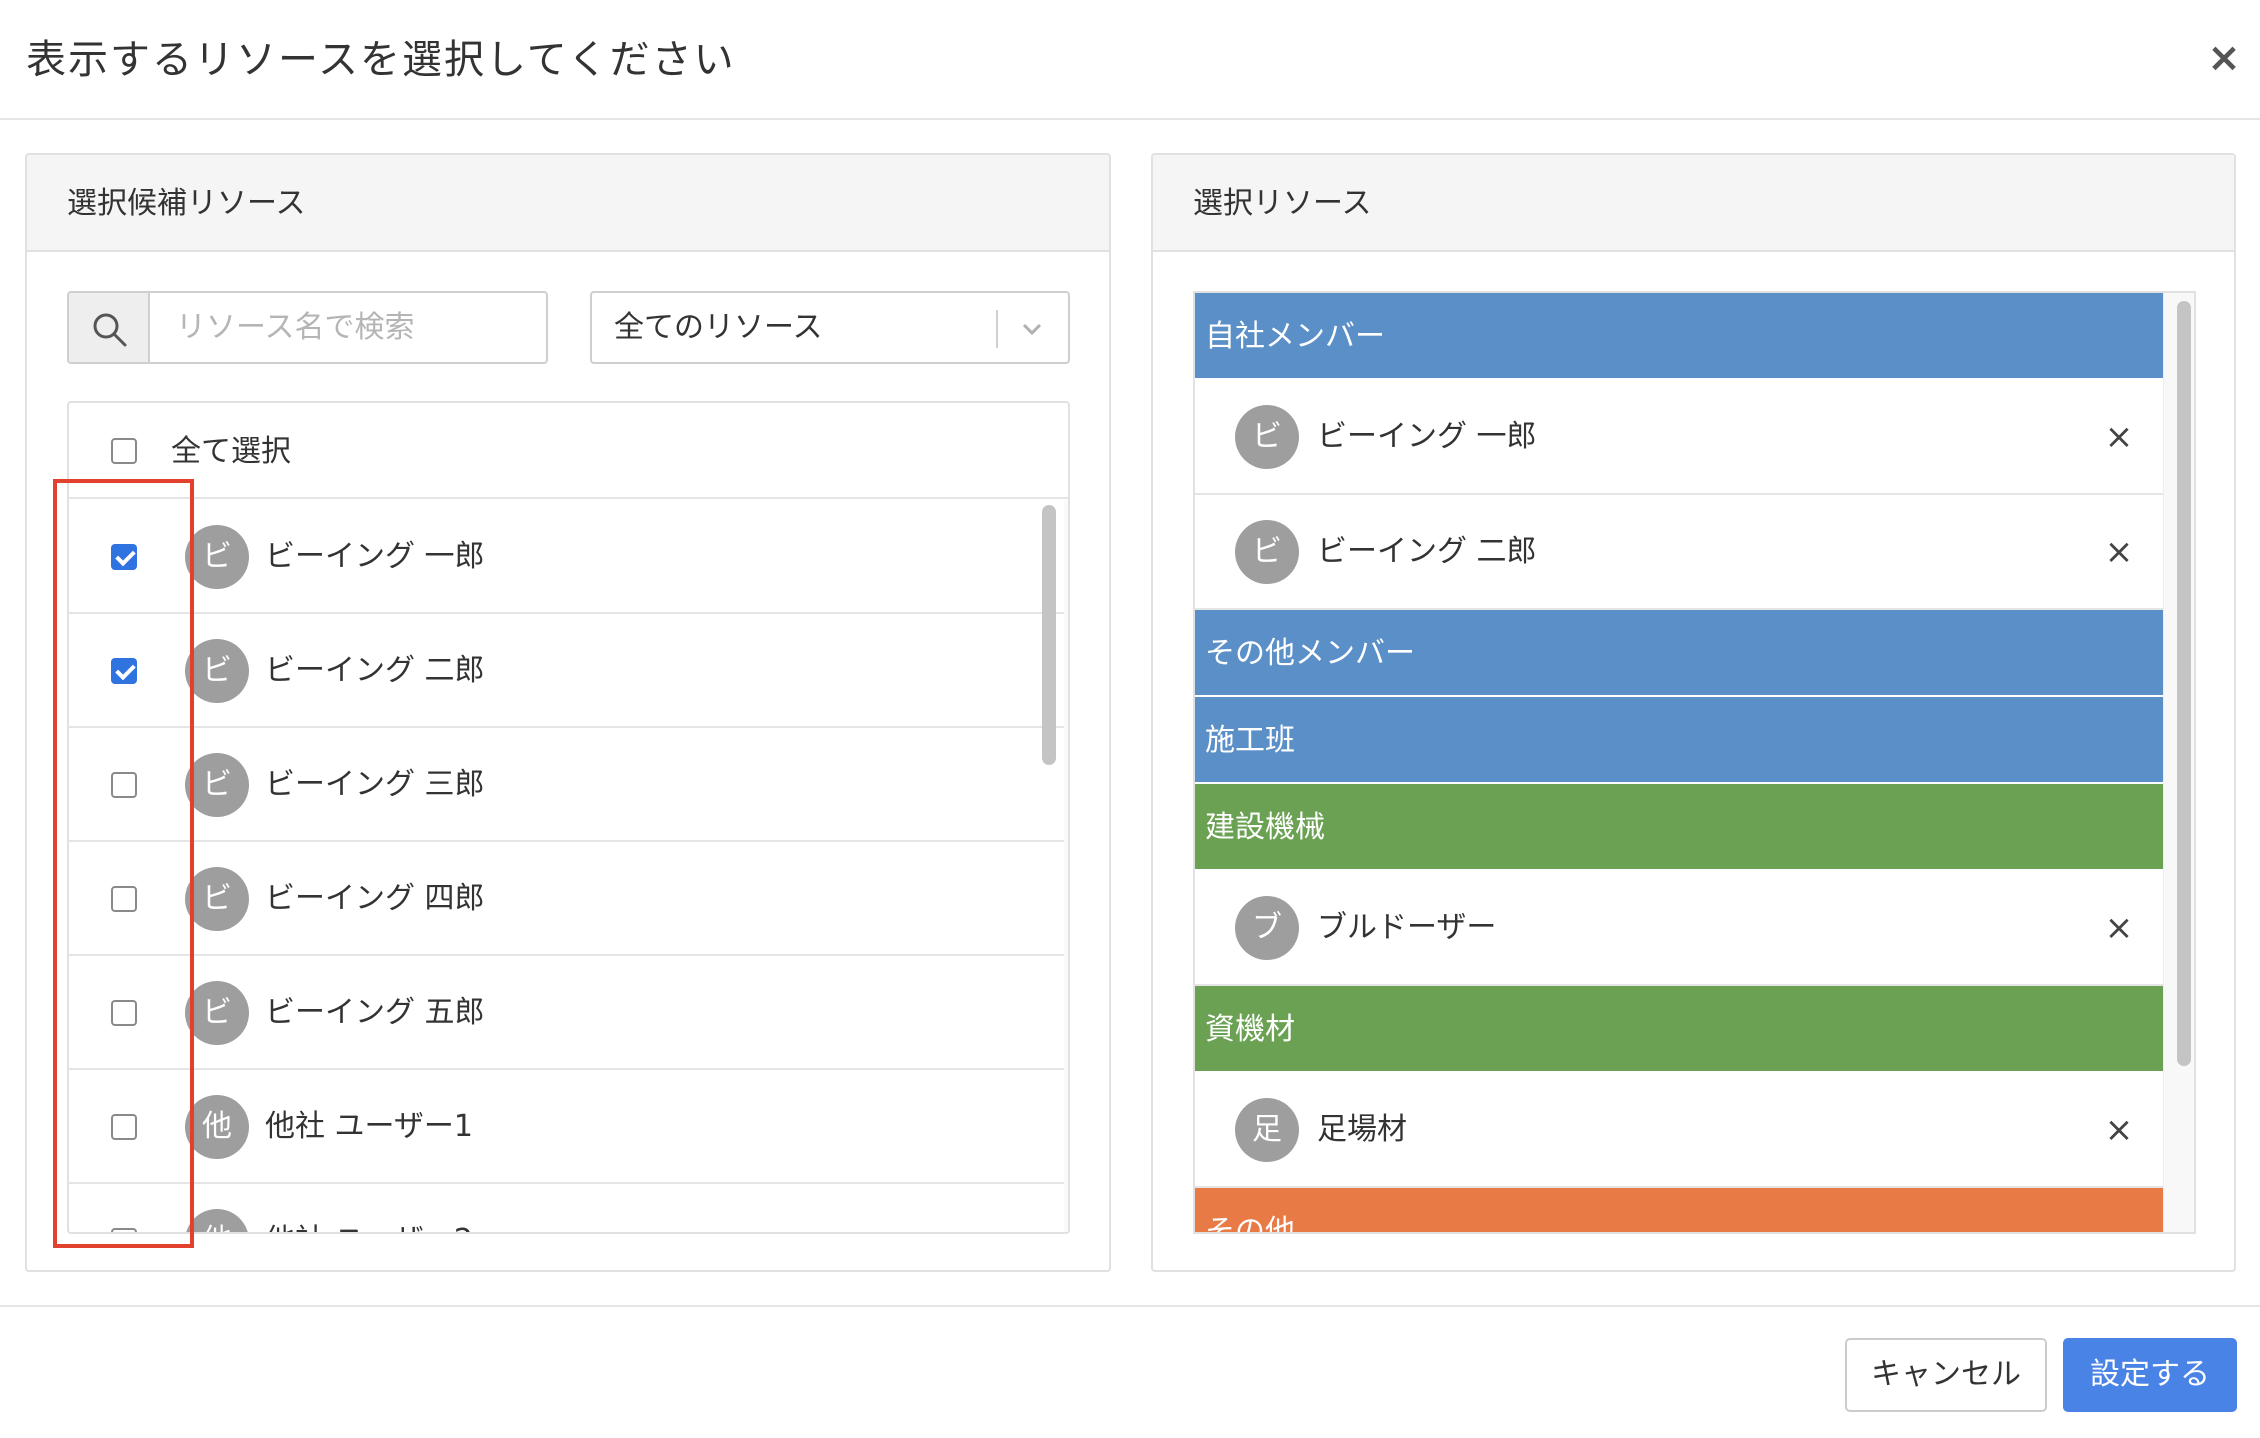  Describe the element at coordinates (1427, 551) in the screenshot. I see `selected-item-label: ビーイング 二郎` at that location.